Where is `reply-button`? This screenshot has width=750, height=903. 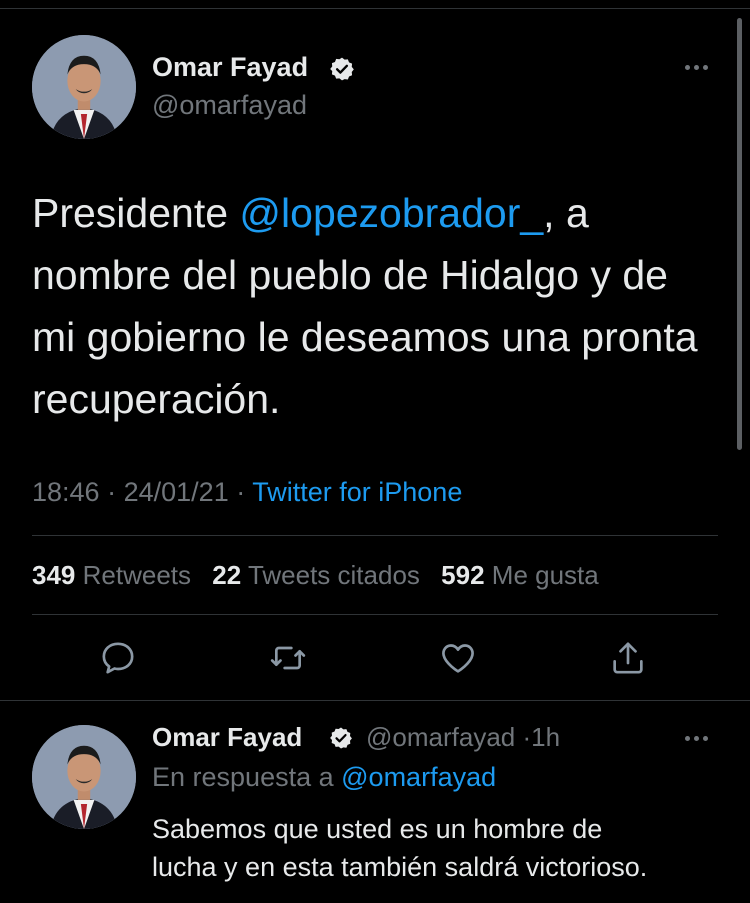
reply-button is located at coordinates (118, 658).